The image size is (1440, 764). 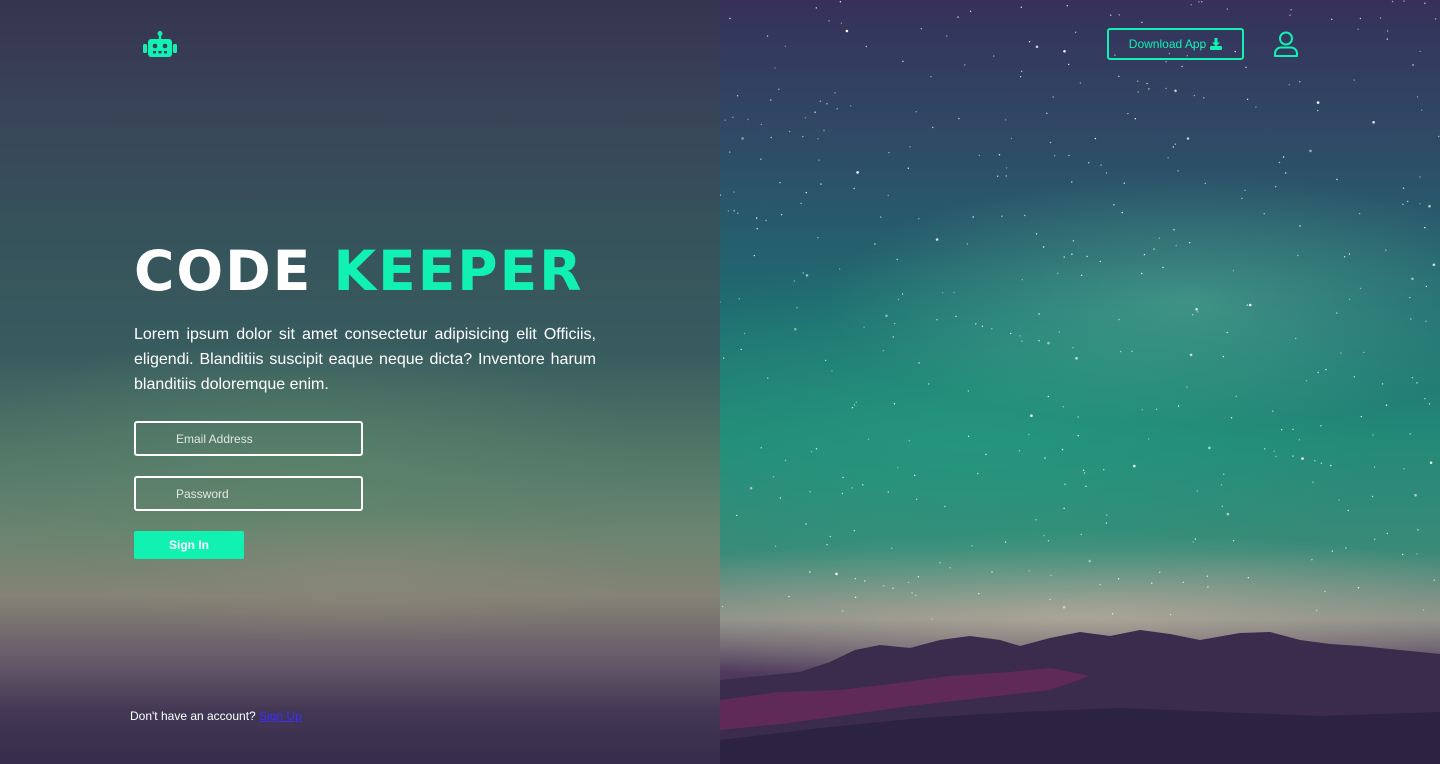 I want to click on sign-up-link: Sign Up, so click(x=280, y=716).